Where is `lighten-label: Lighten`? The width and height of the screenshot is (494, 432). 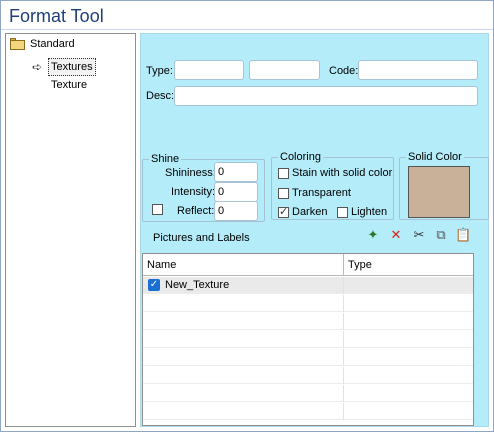 lighten-label: Lighten is located at coordinates (369, 212).